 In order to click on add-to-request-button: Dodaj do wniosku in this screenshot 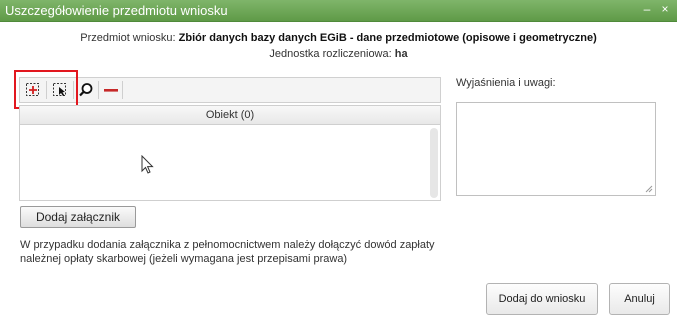, I will do `click(542, 299)`.